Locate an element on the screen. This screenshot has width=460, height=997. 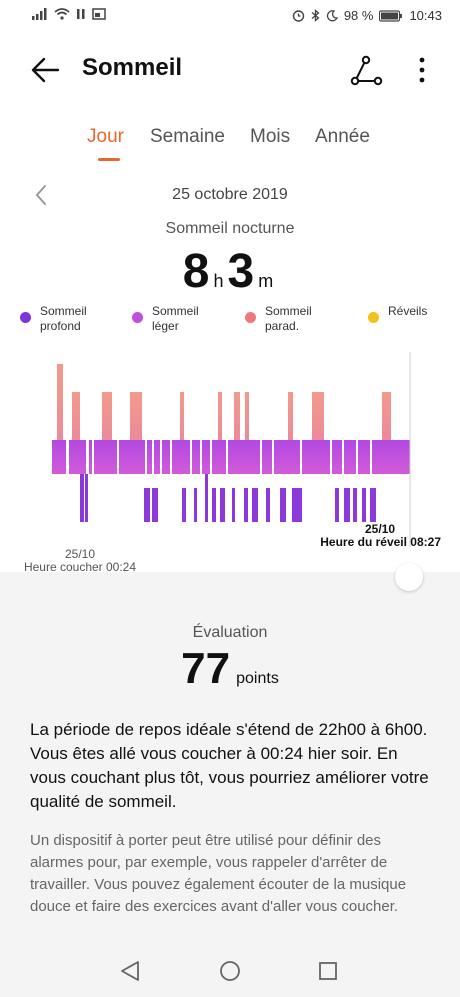
legend-rem-sleep: Sommeil parad. is located at coordinates (285, 319).